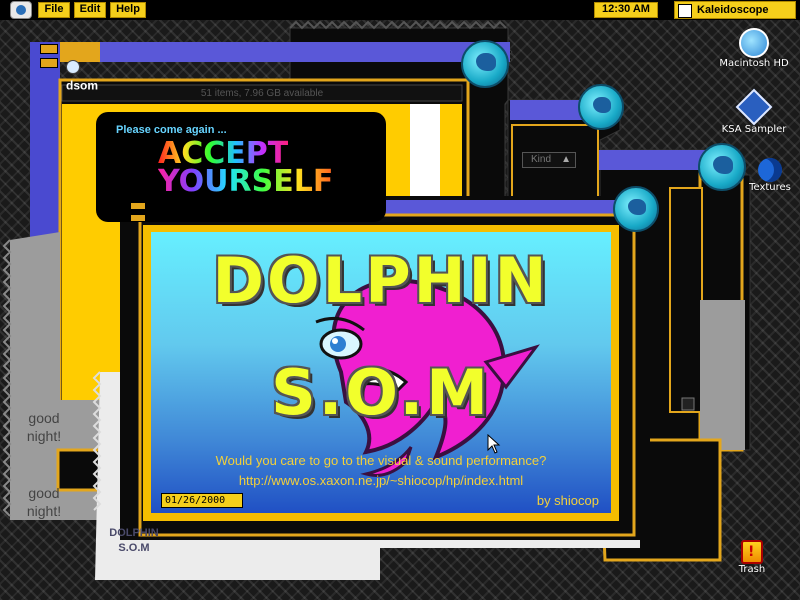  What do you see at coordinates (49, 63) in the screenshot?
I see `dsom-zoom-box` at bounding box center [49, 63].